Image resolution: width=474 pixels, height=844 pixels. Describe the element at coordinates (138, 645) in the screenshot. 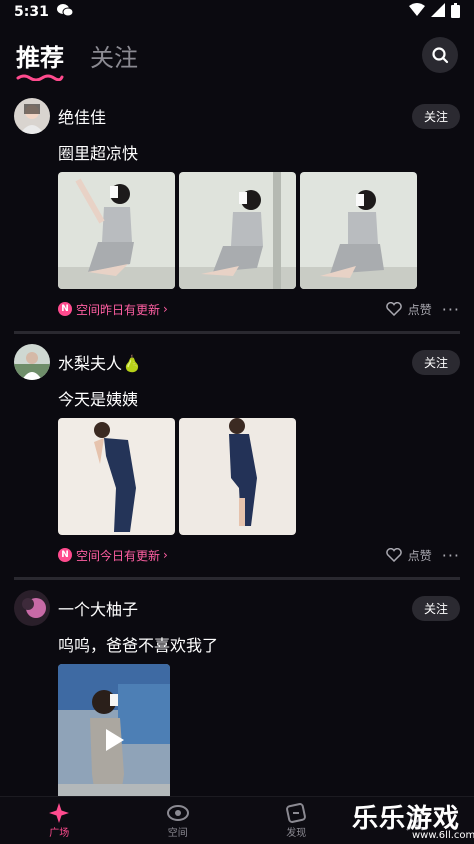

I see `post-text: 呜呜，爸爸不喜欢我了` at that location.